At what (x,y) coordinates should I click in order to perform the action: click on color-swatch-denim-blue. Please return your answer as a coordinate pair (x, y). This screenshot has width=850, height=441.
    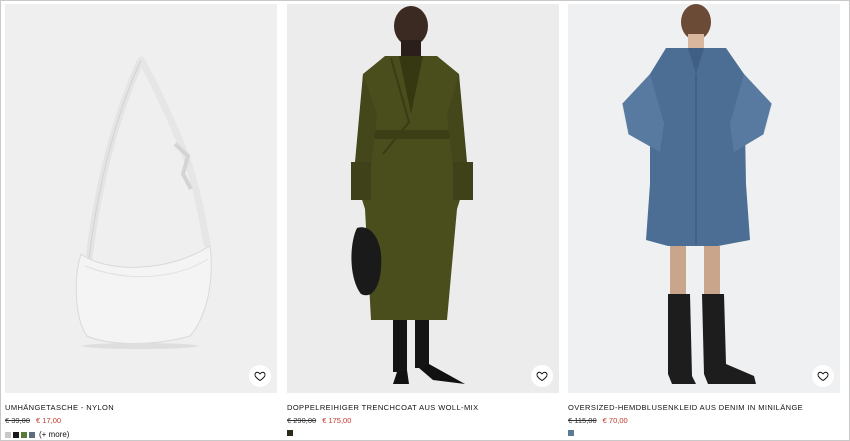
    Looking at the image, I should click on (571, 433).